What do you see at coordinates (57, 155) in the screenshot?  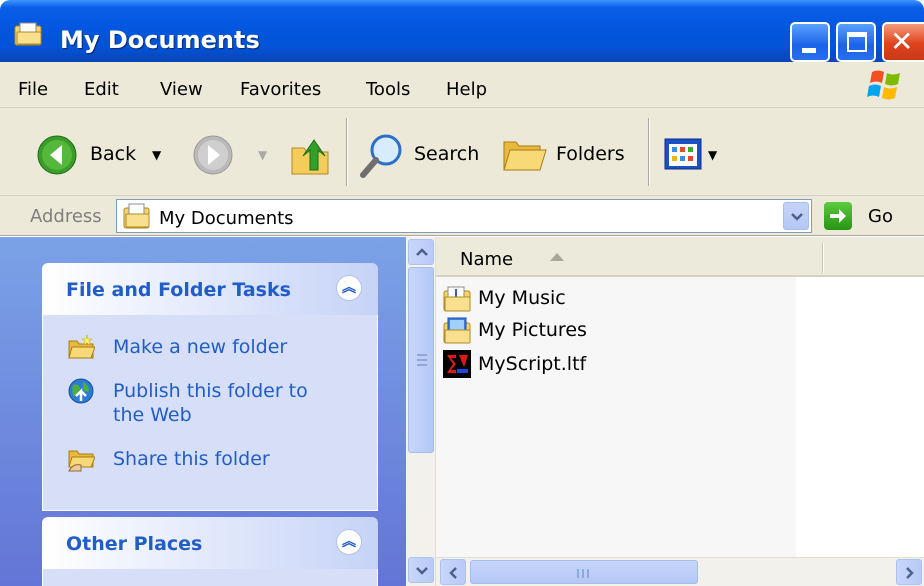 I see `back-arrow-icon` at bounding box center [57, 155].